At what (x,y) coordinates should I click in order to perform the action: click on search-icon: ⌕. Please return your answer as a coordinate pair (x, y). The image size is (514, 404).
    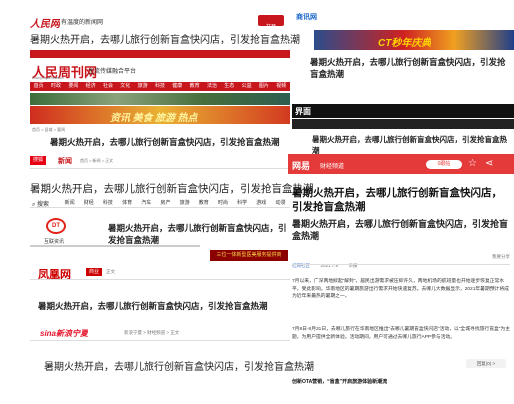
    Looking at the image, I should click on (34, 205).